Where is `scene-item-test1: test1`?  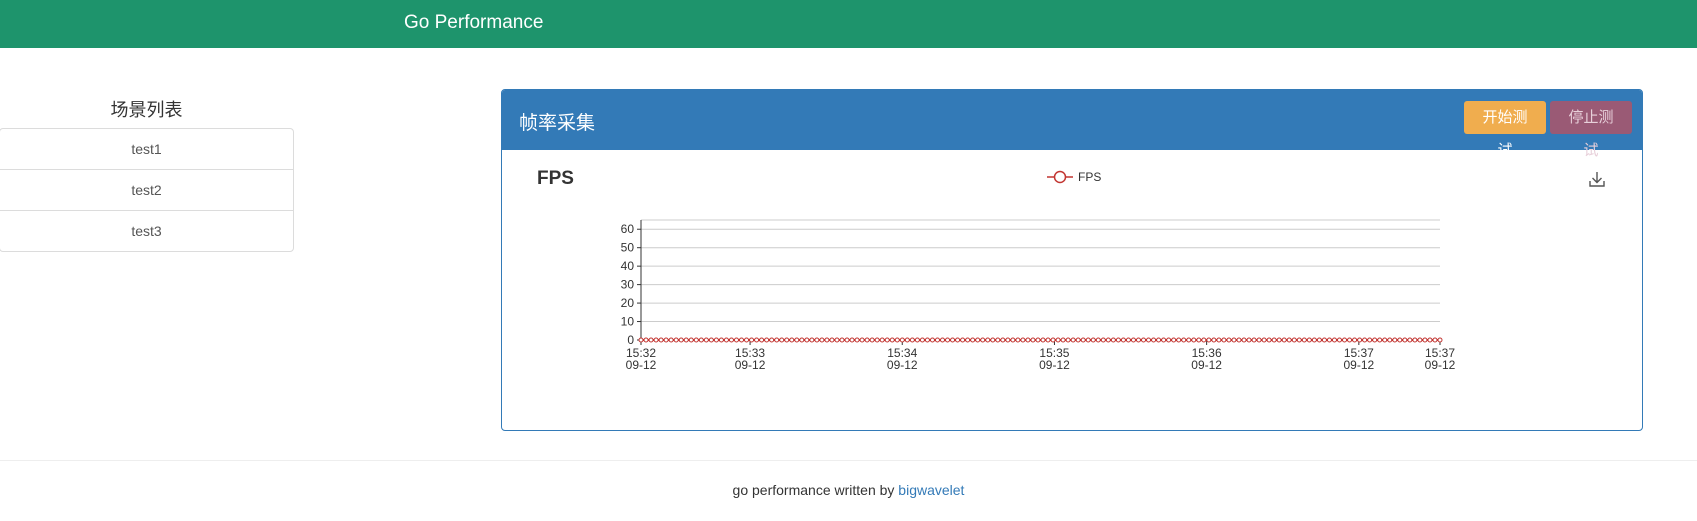 scene-item-test1: test1 is located at coordinates (146, 149).